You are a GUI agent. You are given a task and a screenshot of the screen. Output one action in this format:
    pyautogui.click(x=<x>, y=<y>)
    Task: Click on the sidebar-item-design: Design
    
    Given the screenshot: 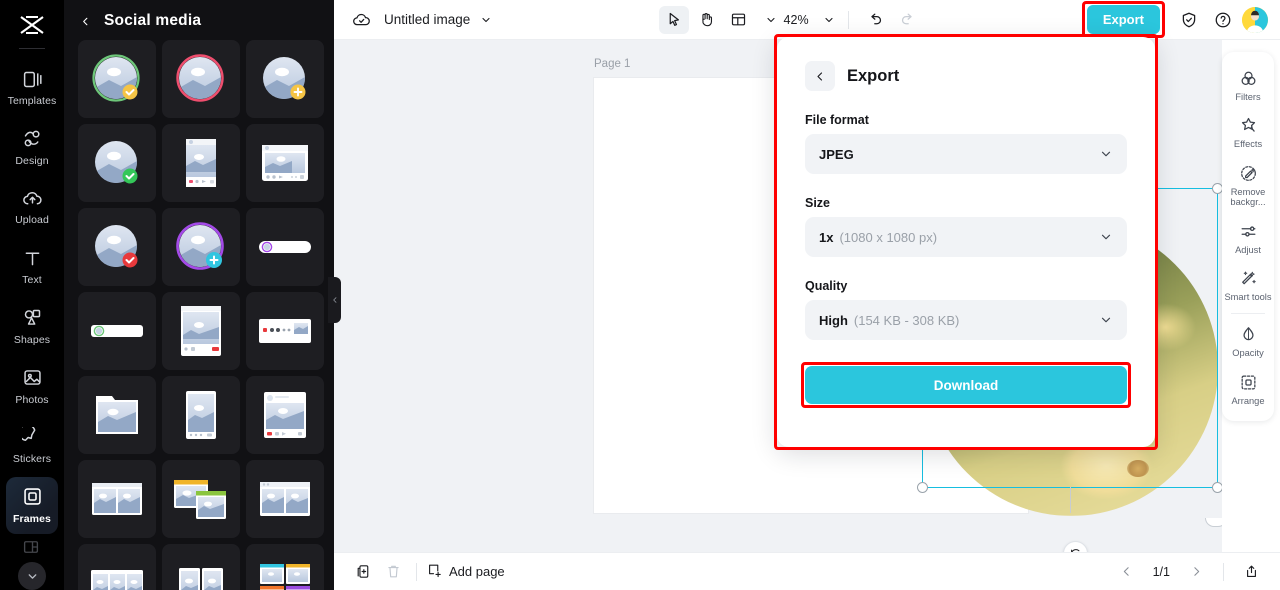 What is the action you would take?
    pyautogui.click(x=32, y=147)
    